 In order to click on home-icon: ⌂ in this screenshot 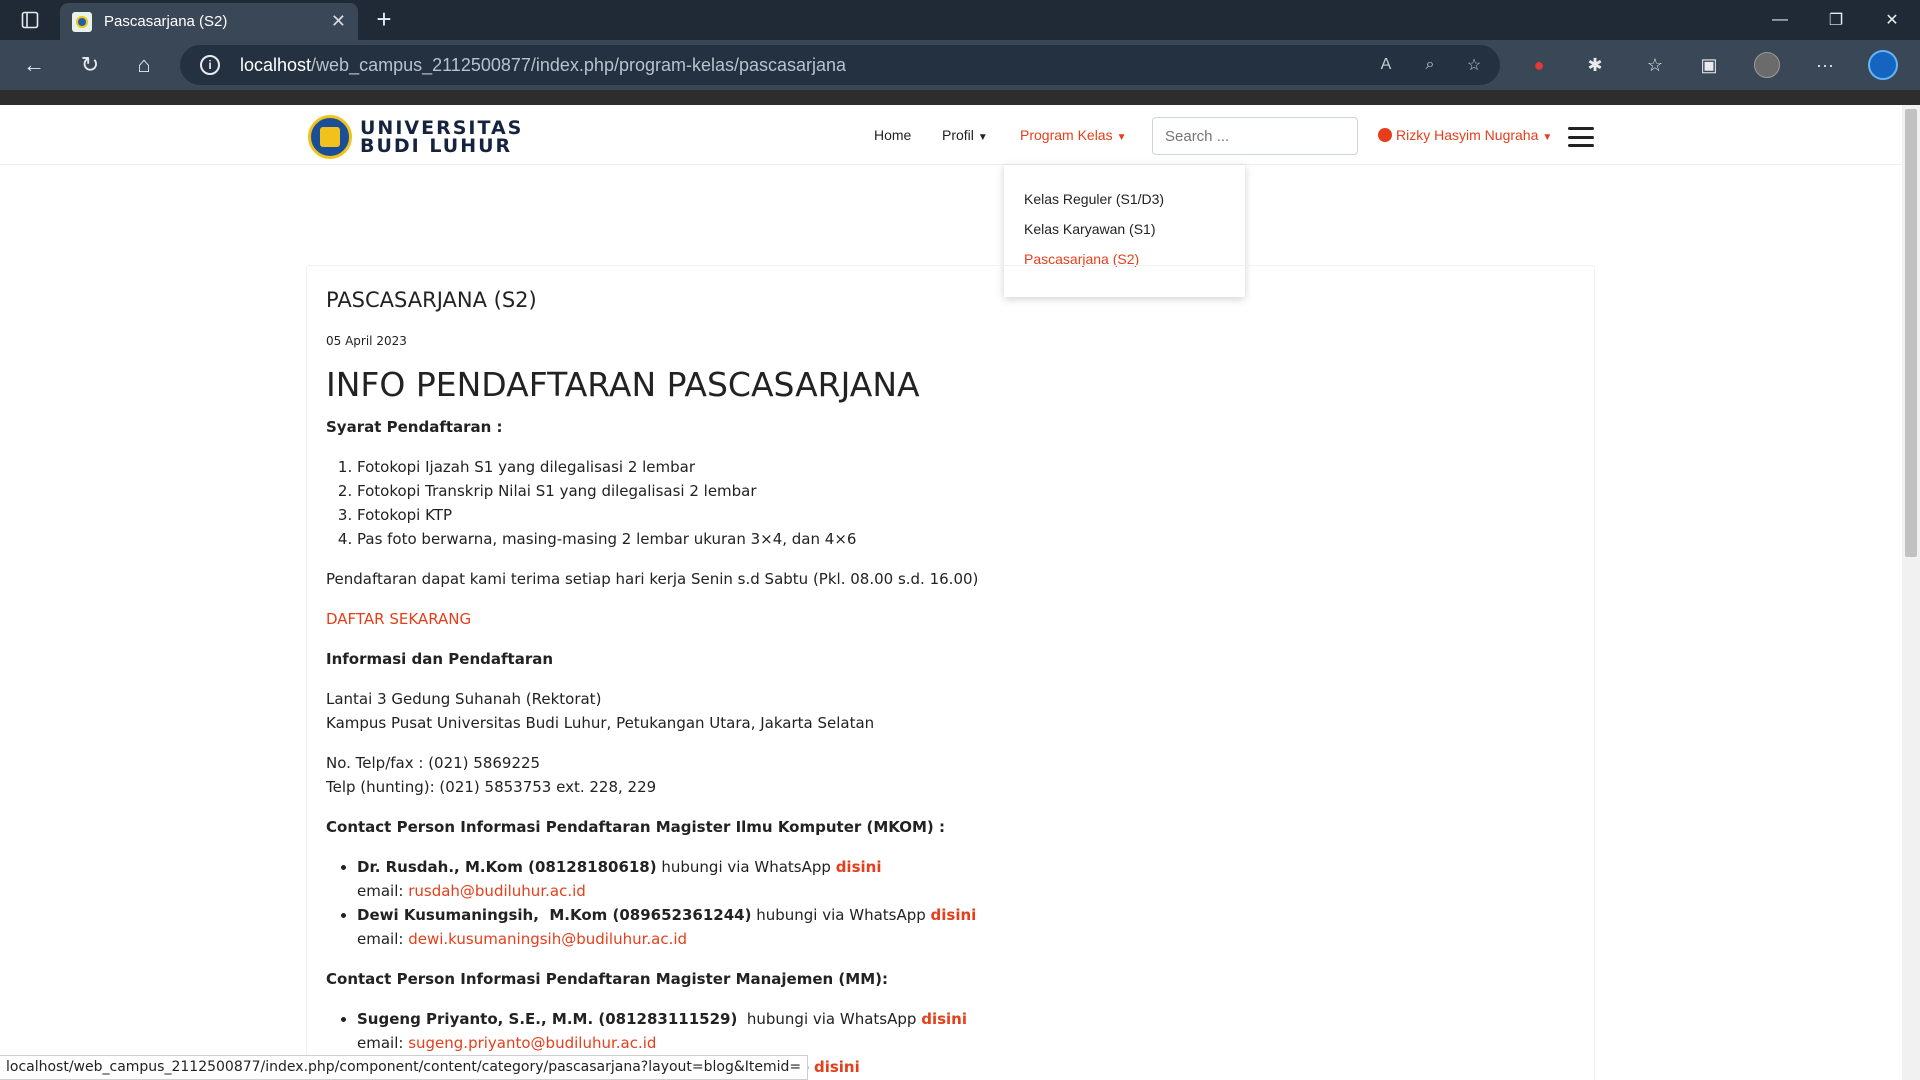, I will do `click(144, 65)`.